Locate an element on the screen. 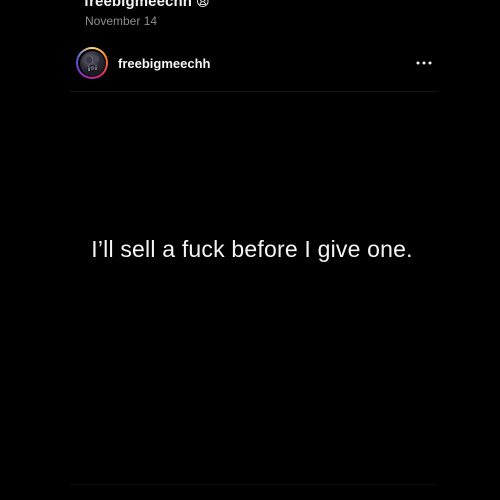 The image size is (500, 500). bottom-divider is located at coordinates (253, 484).